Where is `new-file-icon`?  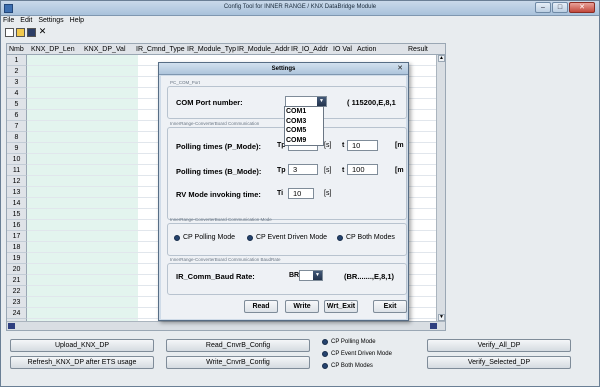 new-file-icon is located at coordinates (9, 32).